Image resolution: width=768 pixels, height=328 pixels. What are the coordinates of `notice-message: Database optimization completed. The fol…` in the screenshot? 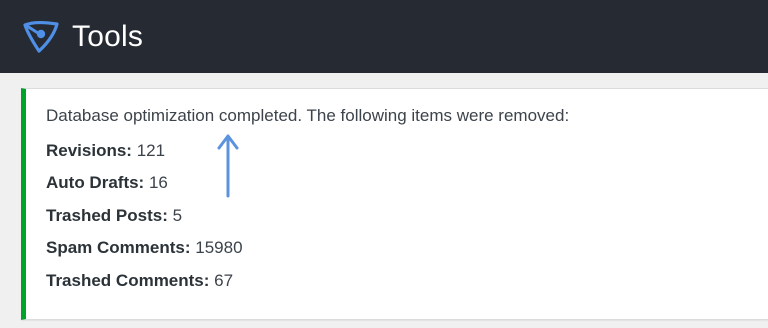 It's located at (308, 115).